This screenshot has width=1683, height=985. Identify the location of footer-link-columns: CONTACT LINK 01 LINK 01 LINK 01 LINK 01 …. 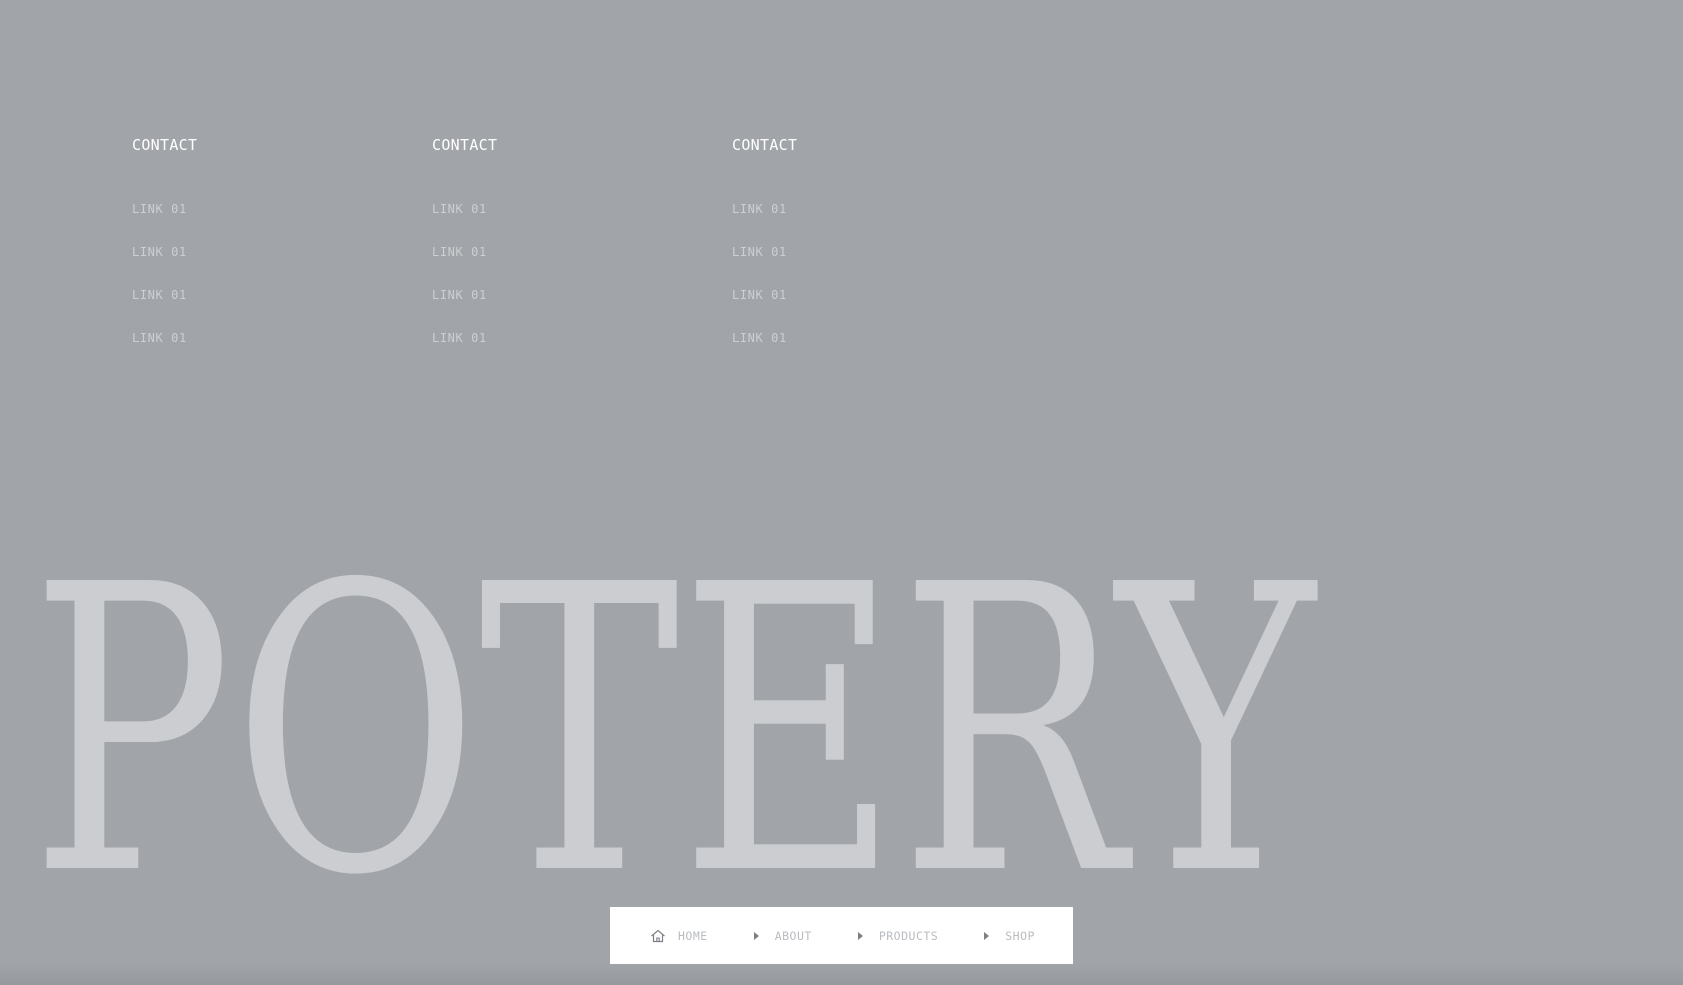
(582, 250).